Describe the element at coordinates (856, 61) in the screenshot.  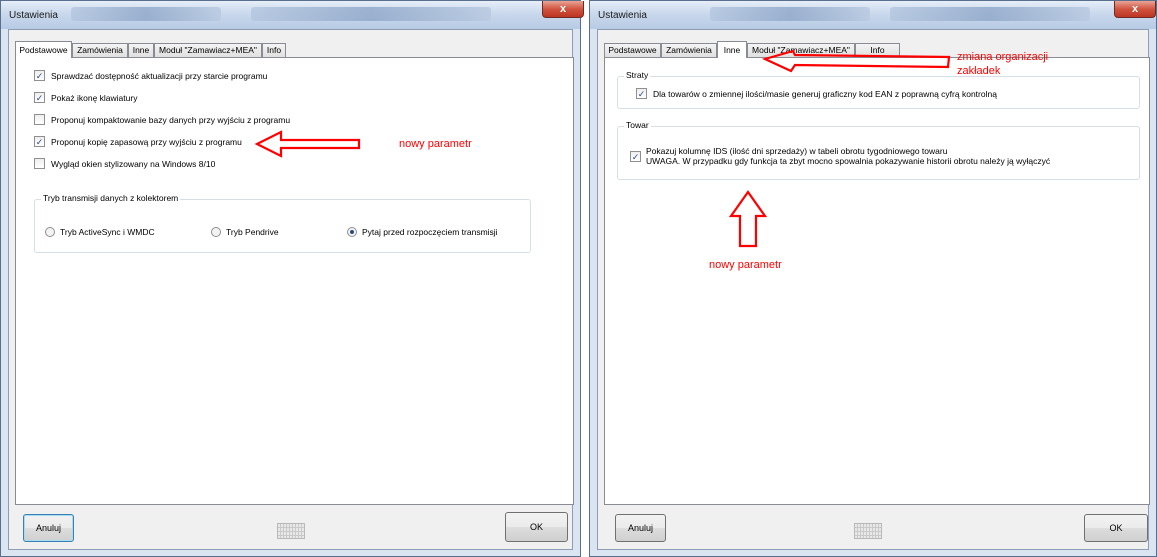
I see `annotation-arrow-tabs-icon` at that location.